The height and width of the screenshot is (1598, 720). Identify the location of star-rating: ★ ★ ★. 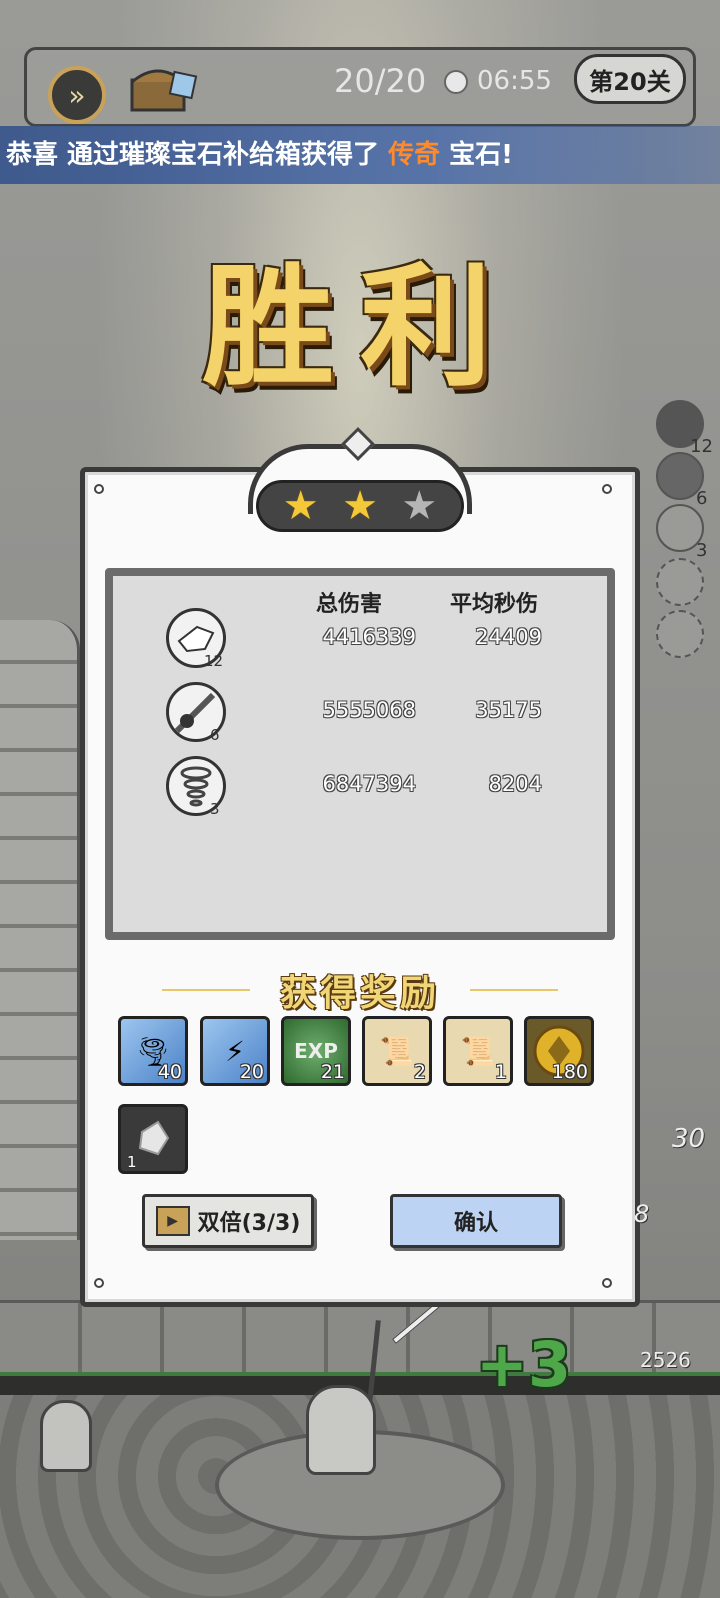
(360, 506).